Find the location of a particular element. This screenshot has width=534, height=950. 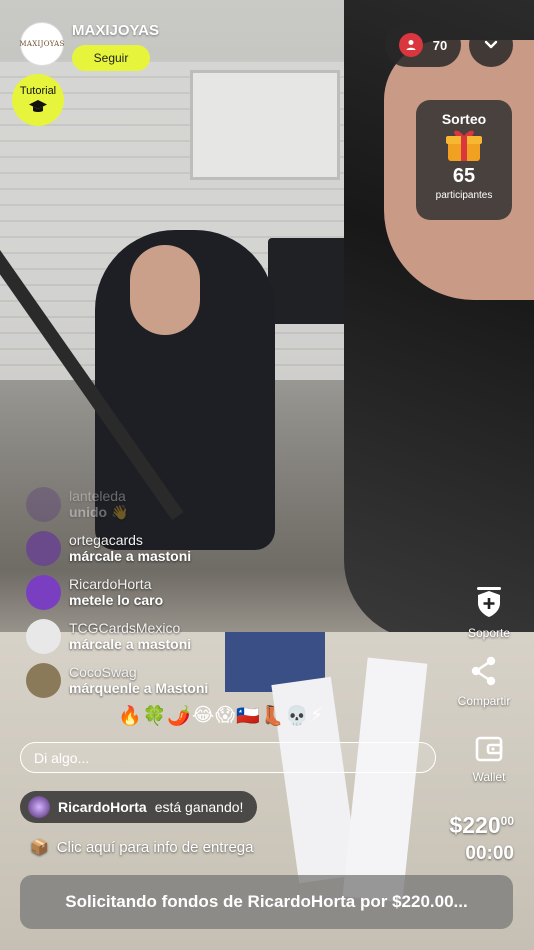

emoji-reaction-bar: 🔥 🍀 🌶️ 😂 😱 🇨🇱 👢 💀 ⚡ is located at coordinates (220, 716).